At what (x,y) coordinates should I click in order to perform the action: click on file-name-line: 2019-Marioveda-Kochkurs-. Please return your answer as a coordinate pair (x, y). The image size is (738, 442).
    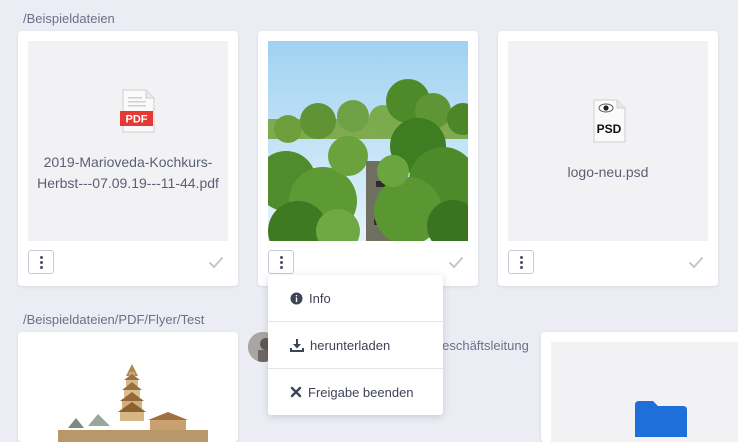
    Looking at the image, I should click on (128, 162).